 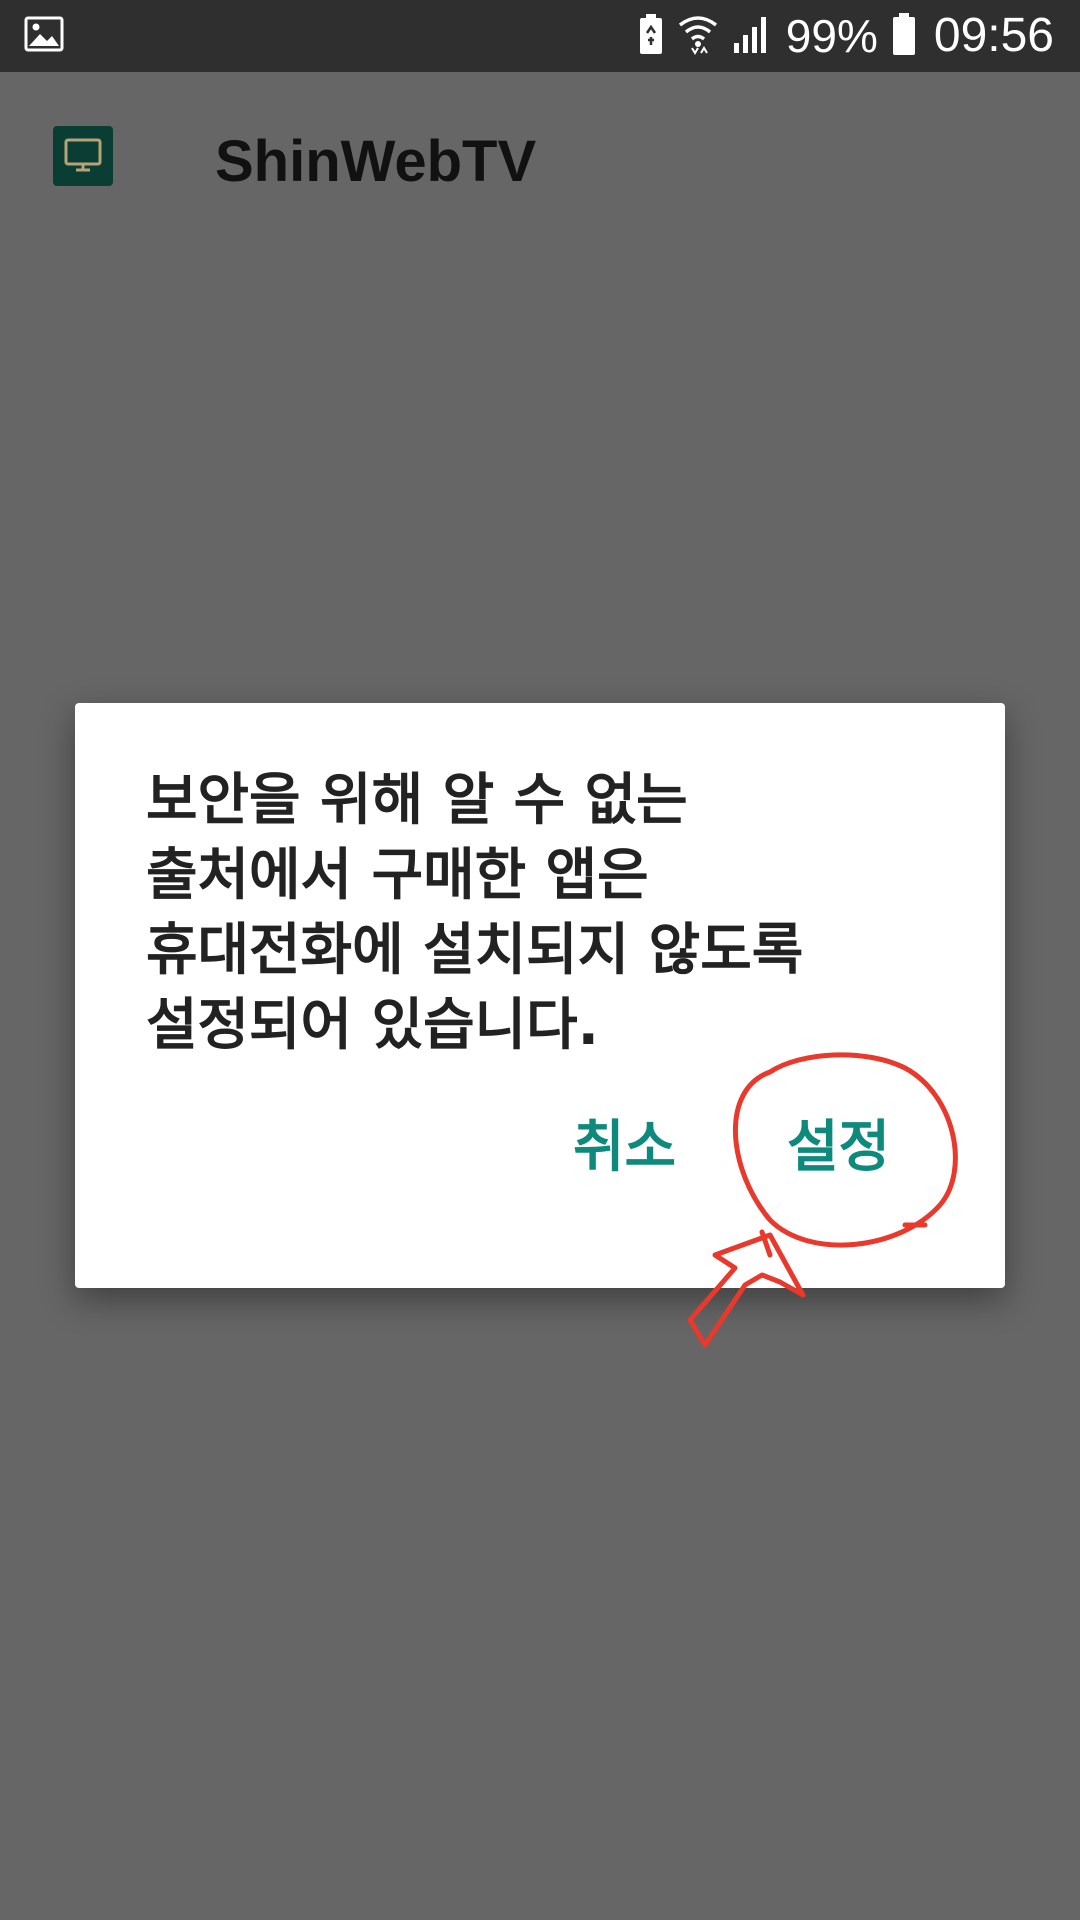 What do you see at coordinates (752, 36) in the screenshot?
I see `signal-icon` at bounding box center [752, 36].